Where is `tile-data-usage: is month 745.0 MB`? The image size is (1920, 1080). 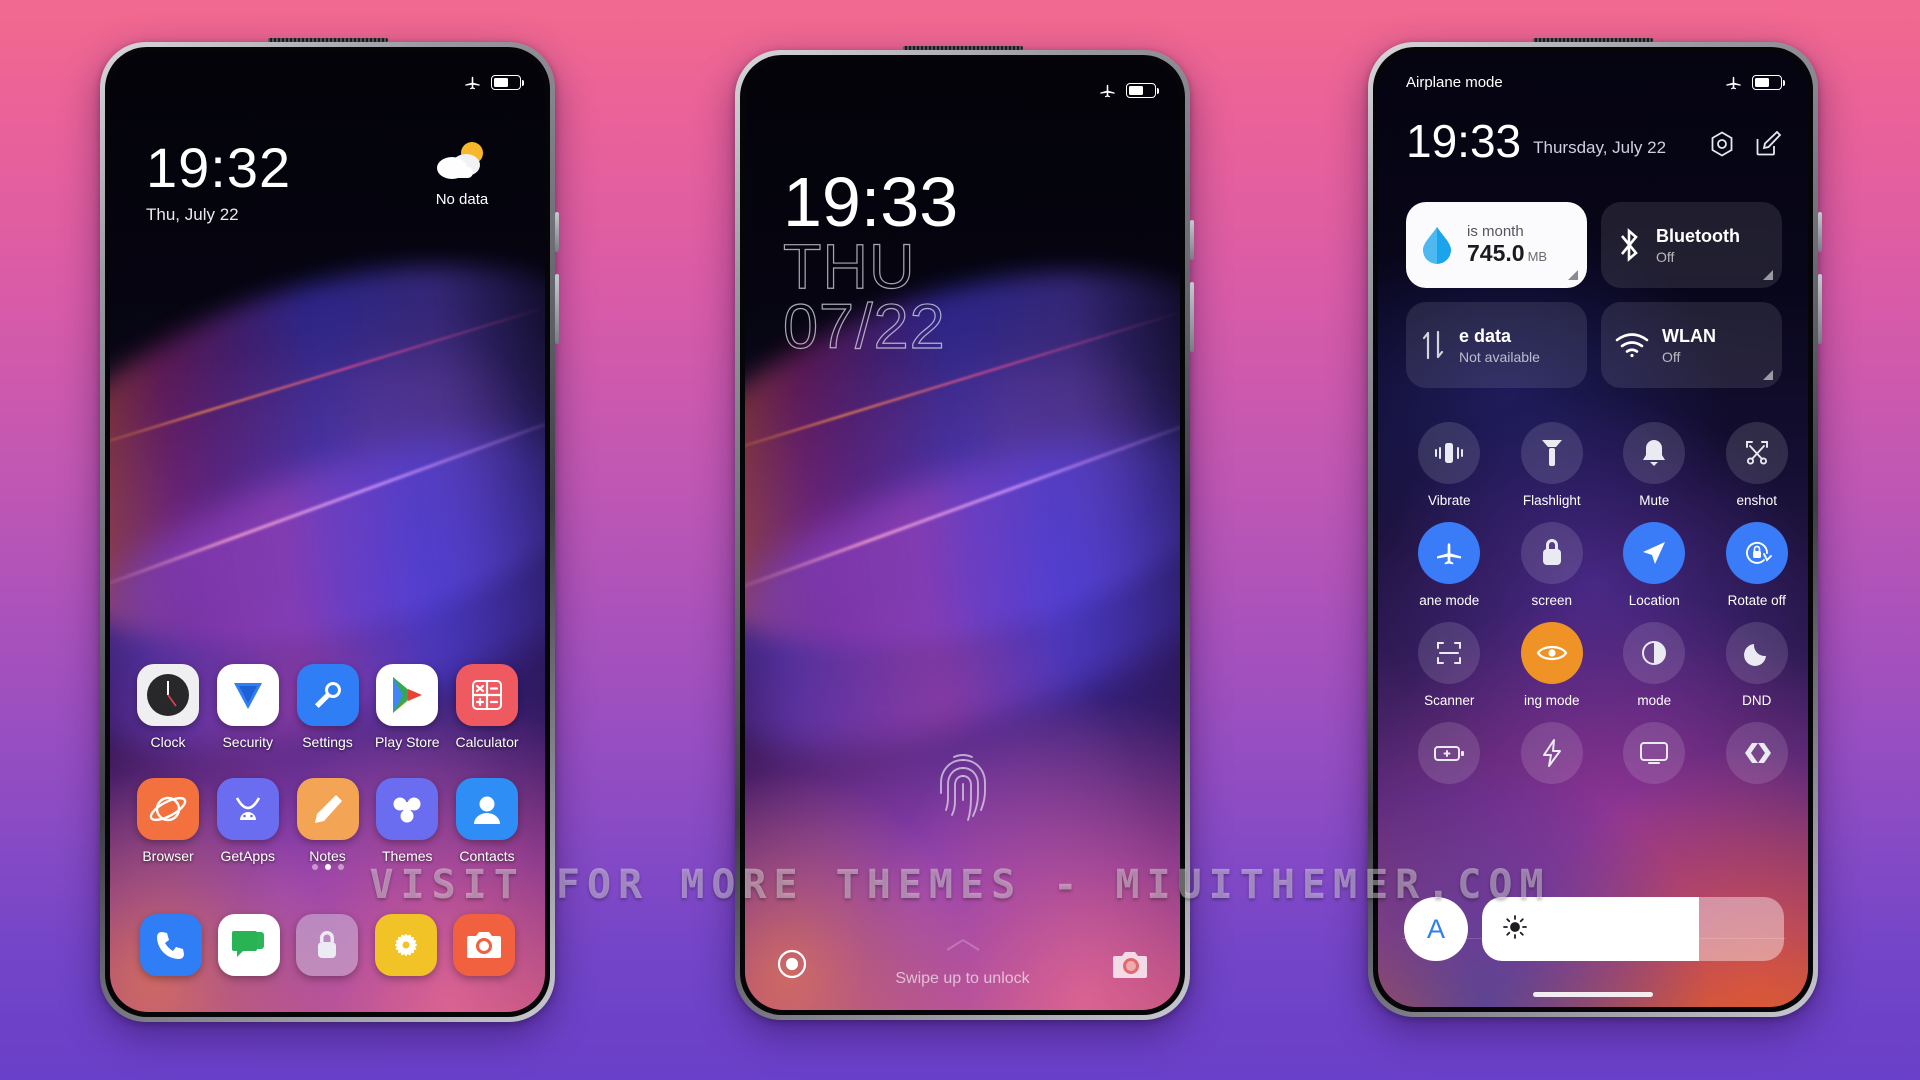
tile-data-usage: is month 745.0 MB is located at coordinates (1496, 245).